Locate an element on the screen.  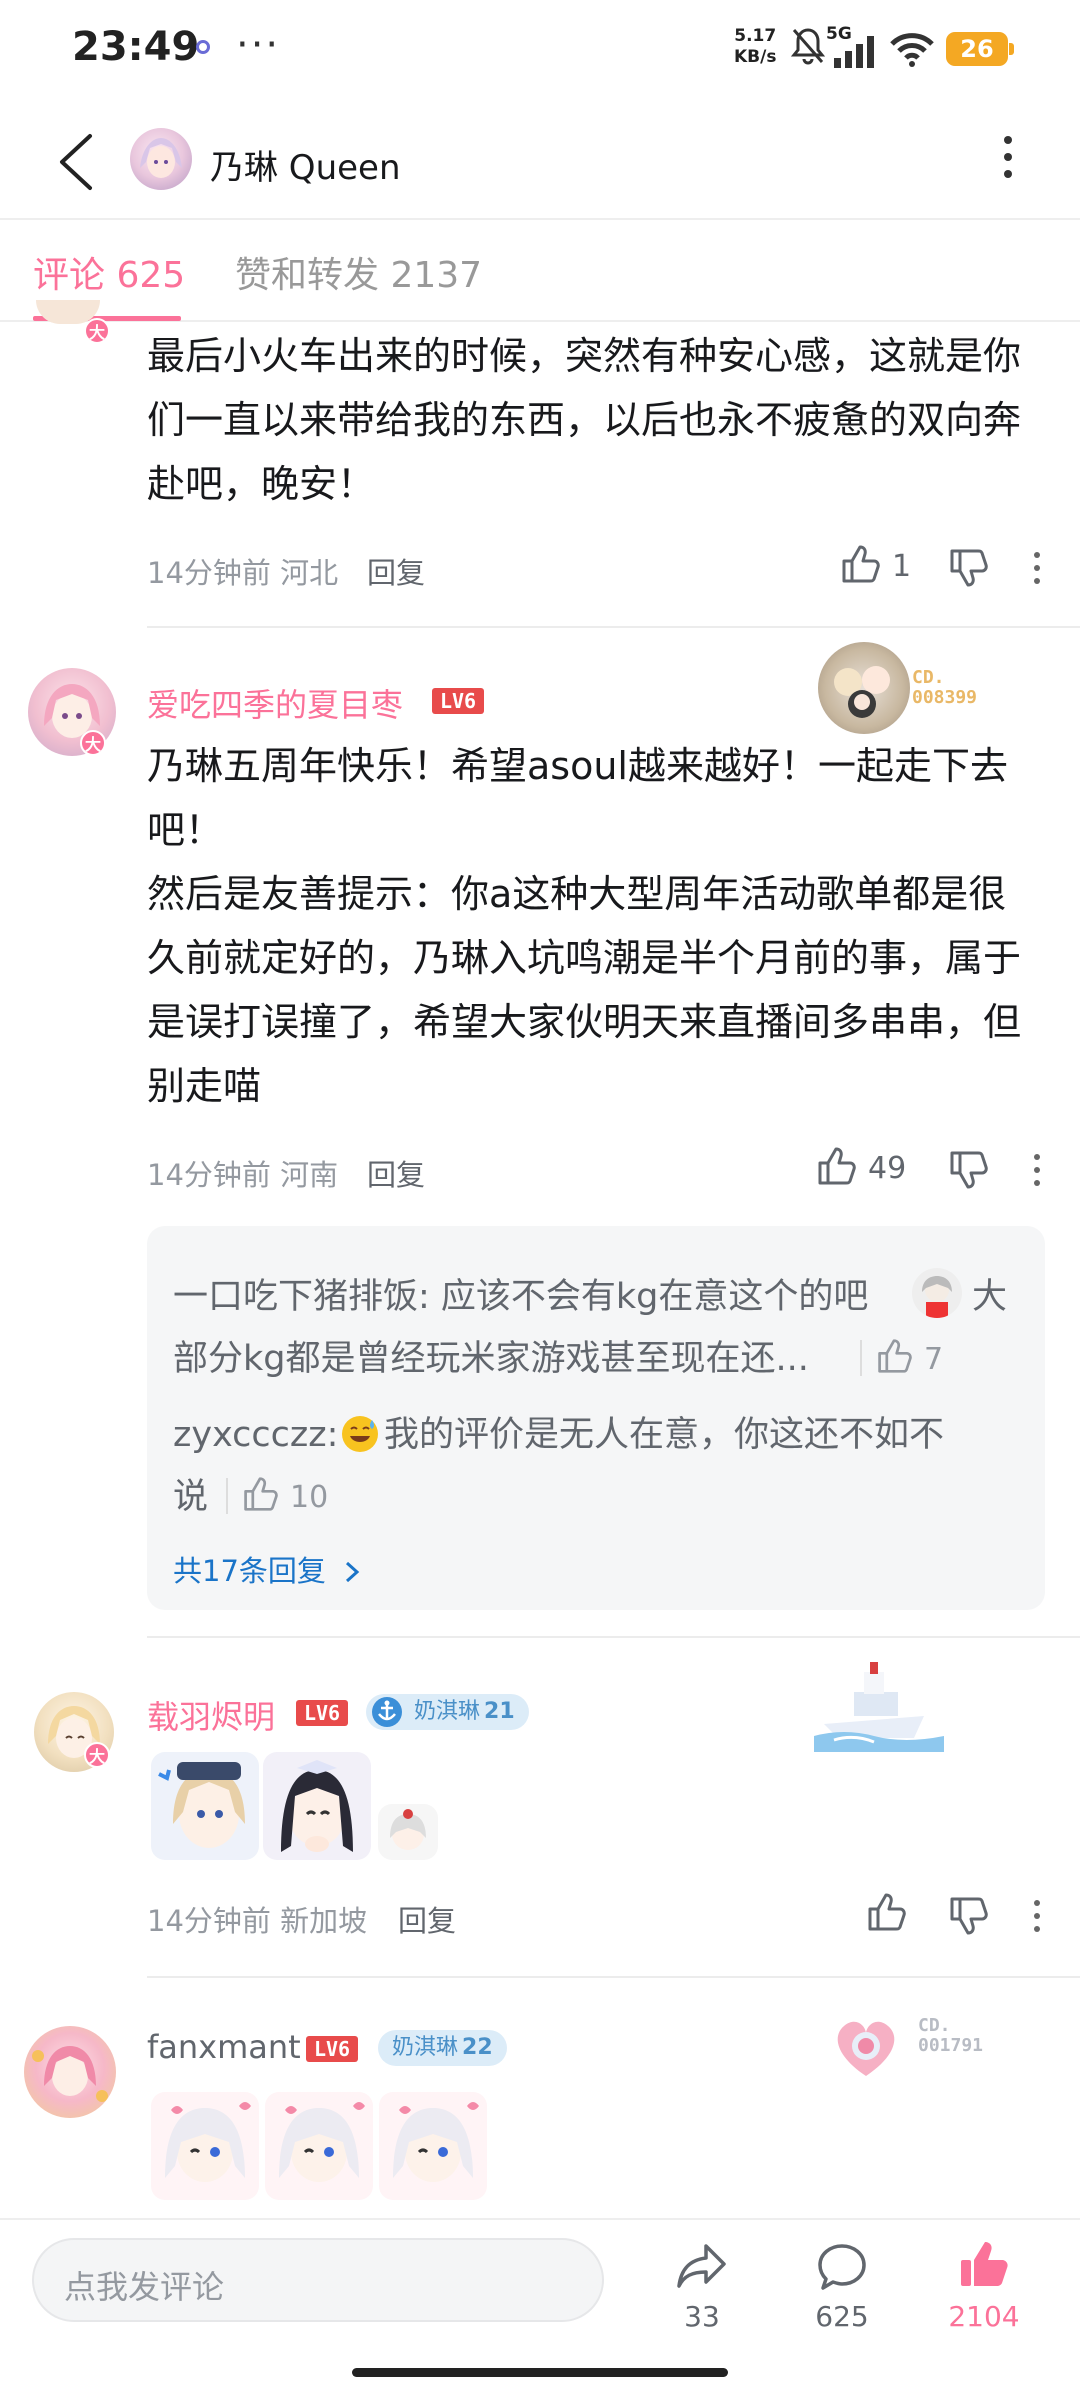
like-count: 10 is located at coordinates (309, 1497).